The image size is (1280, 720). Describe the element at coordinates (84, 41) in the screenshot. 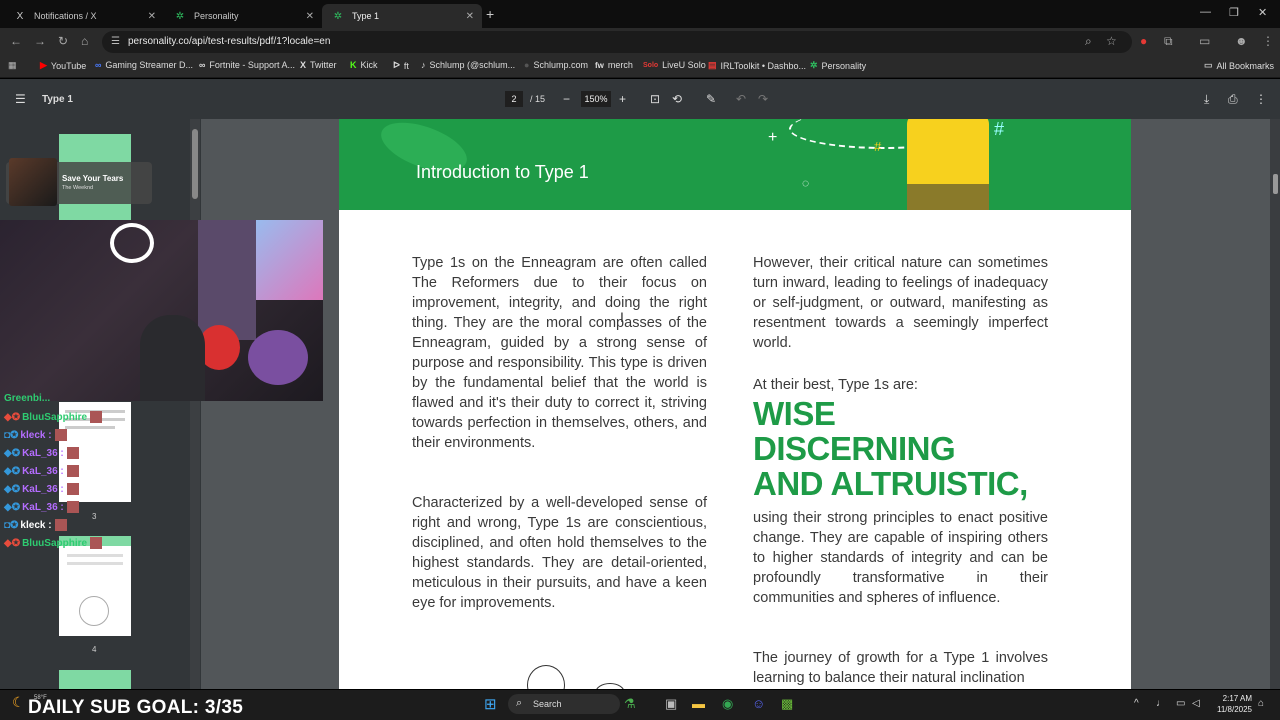

I see `home-icon: ⌂` at that location.